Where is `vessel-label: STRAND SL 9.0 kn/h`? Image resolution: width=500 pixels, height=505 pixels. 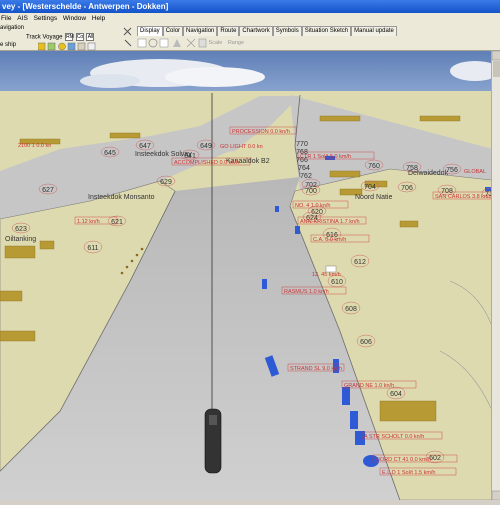 vessel-label: STRAND SL 9.0 kn/h is located at coordinates (316, 367).